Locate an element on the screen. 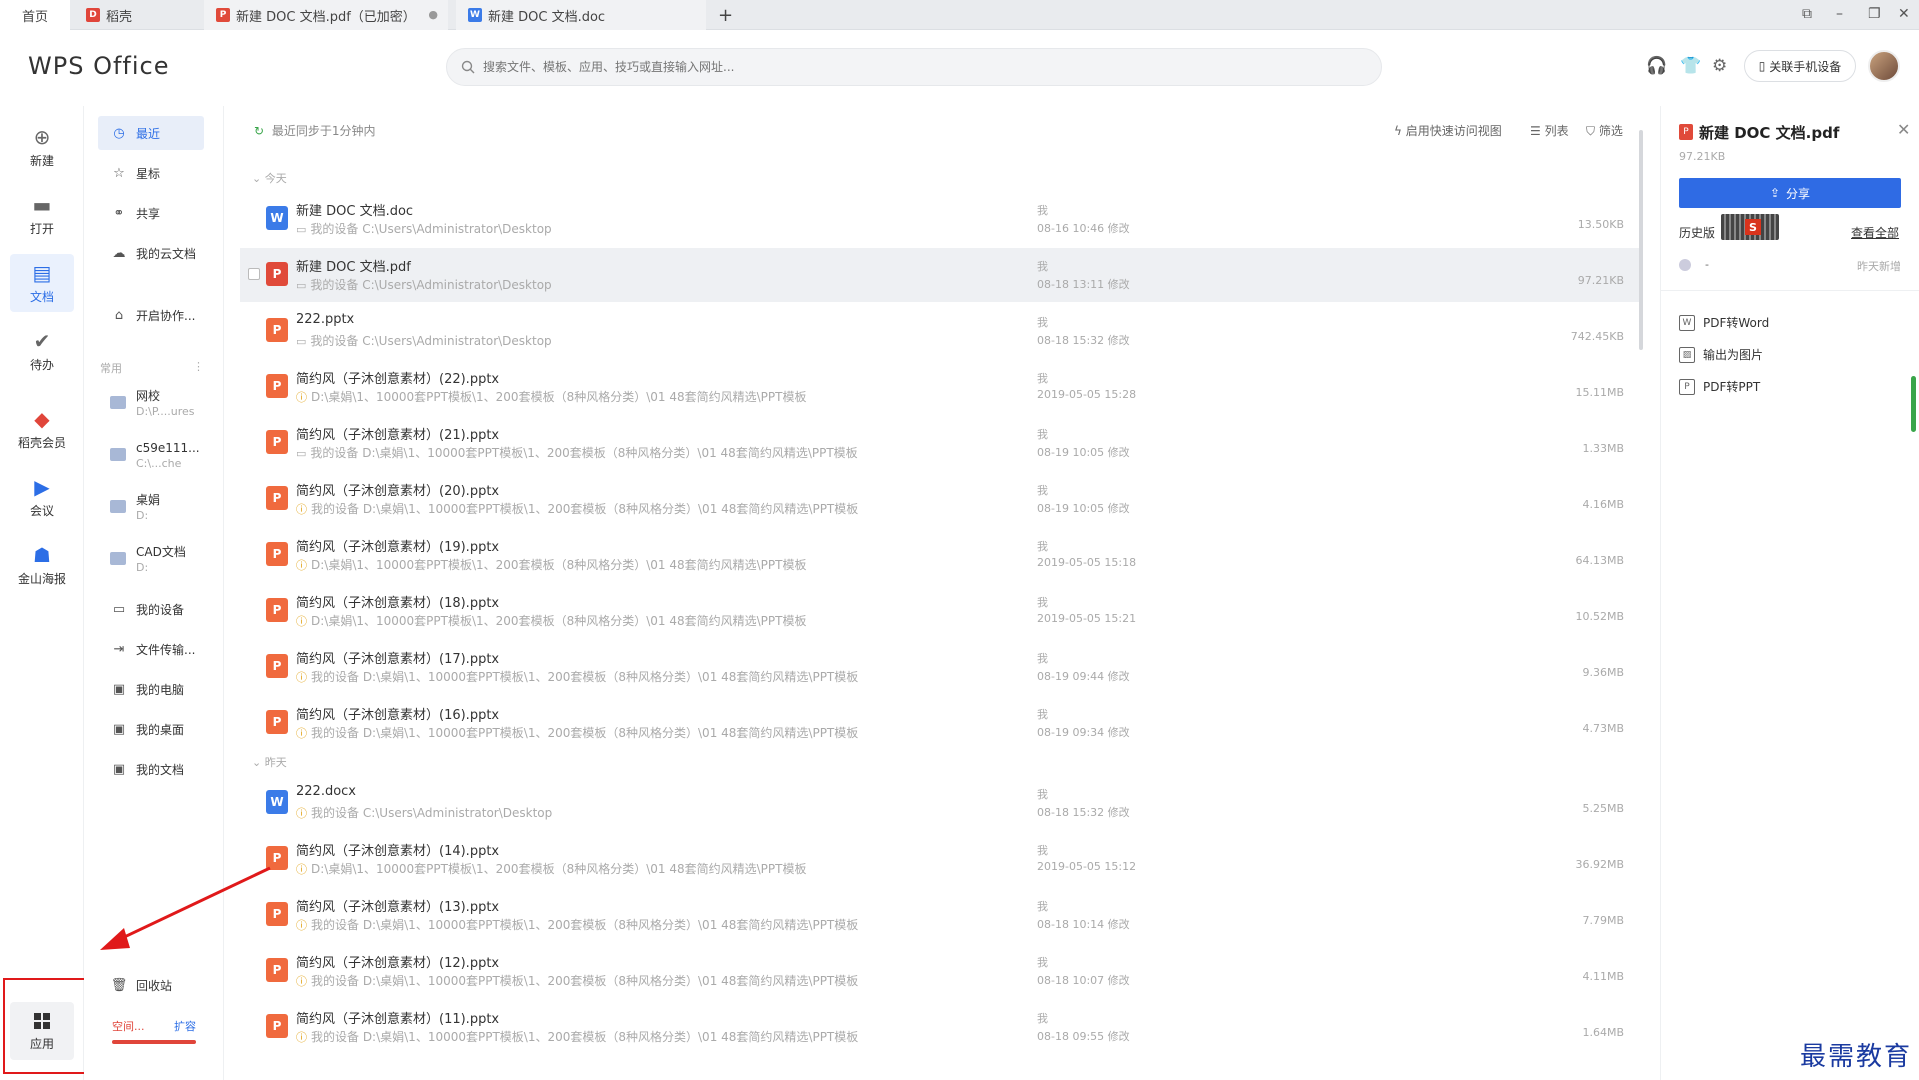  avatar is located at coordinates (1884, 66).